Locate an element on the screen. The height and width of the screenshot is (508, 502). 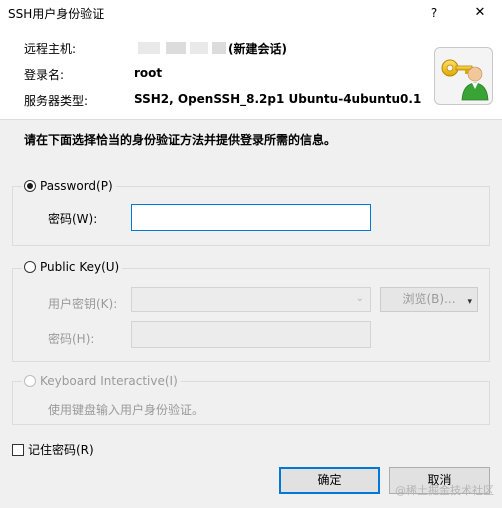
user-key-label: 用户密钥(K): is located at coordinates (83, 304).